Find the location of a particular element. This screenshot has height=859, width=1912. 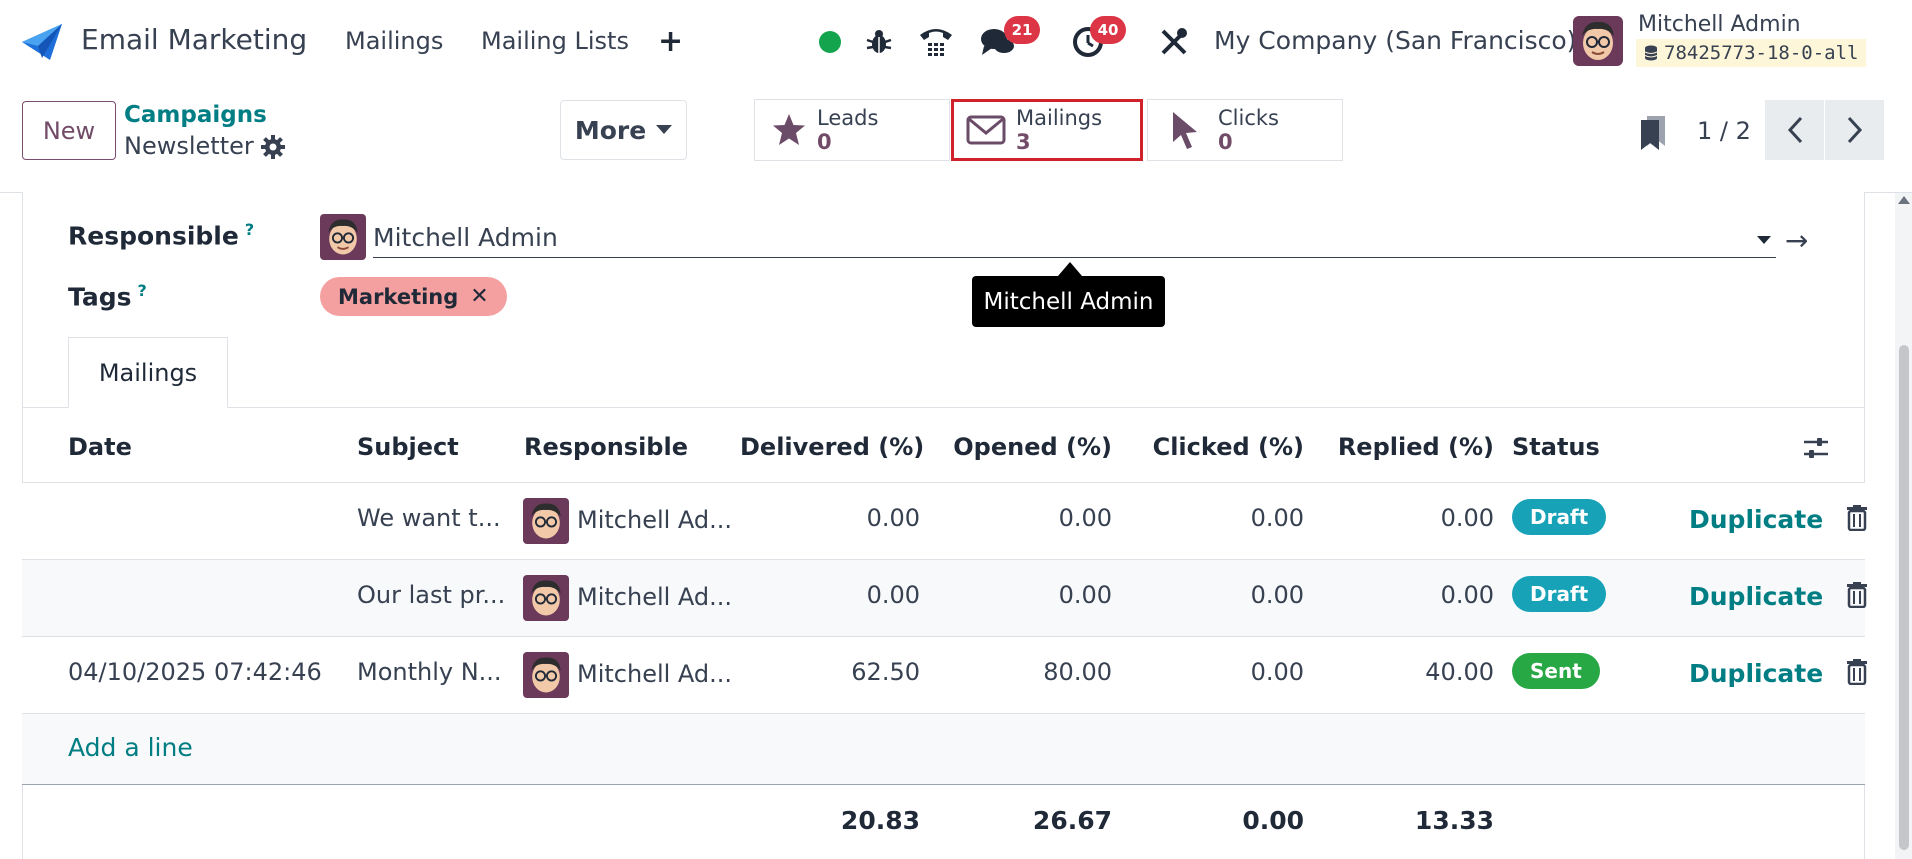

status-dot-icon is located at coordinates (830, 42).